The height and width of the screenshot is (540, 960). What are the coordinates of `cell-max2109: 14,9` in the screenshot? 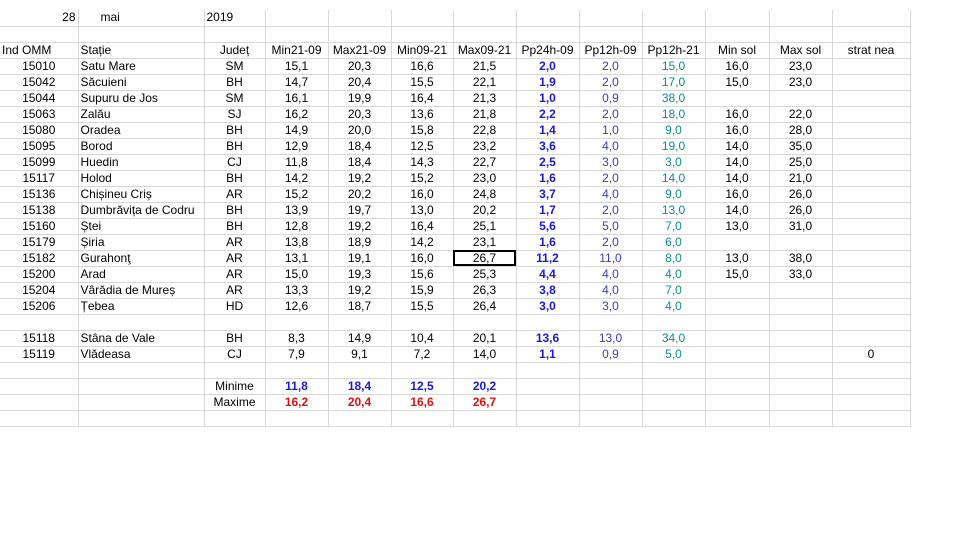 It's located at (360, 338).